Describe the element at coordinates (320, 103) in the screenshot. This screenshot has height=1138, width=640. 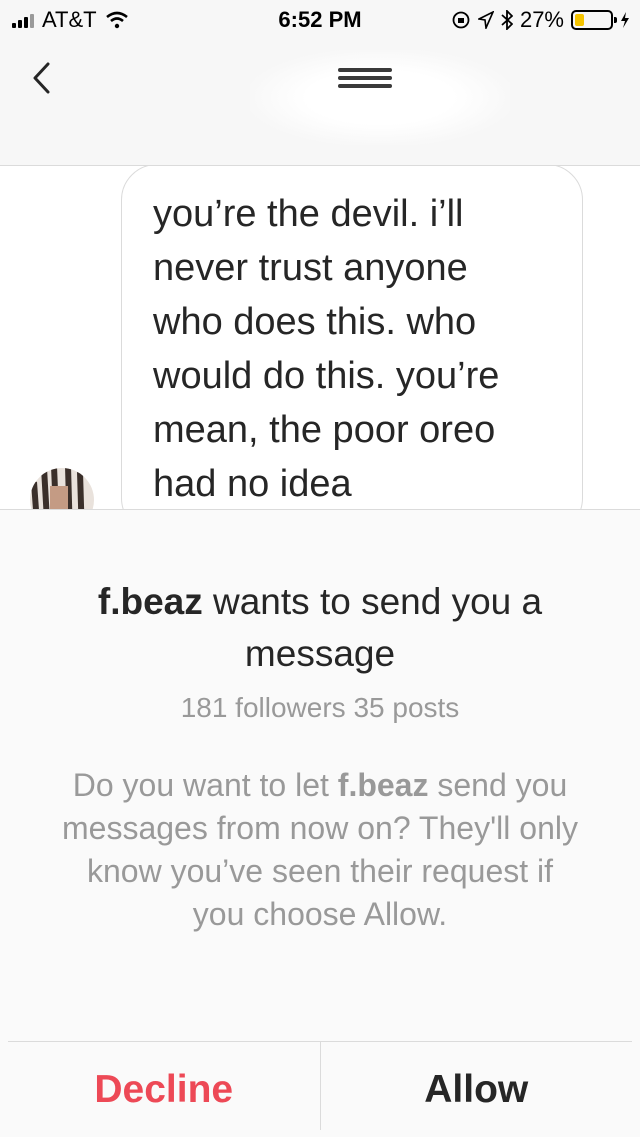
I see `conversation-header` at that location.